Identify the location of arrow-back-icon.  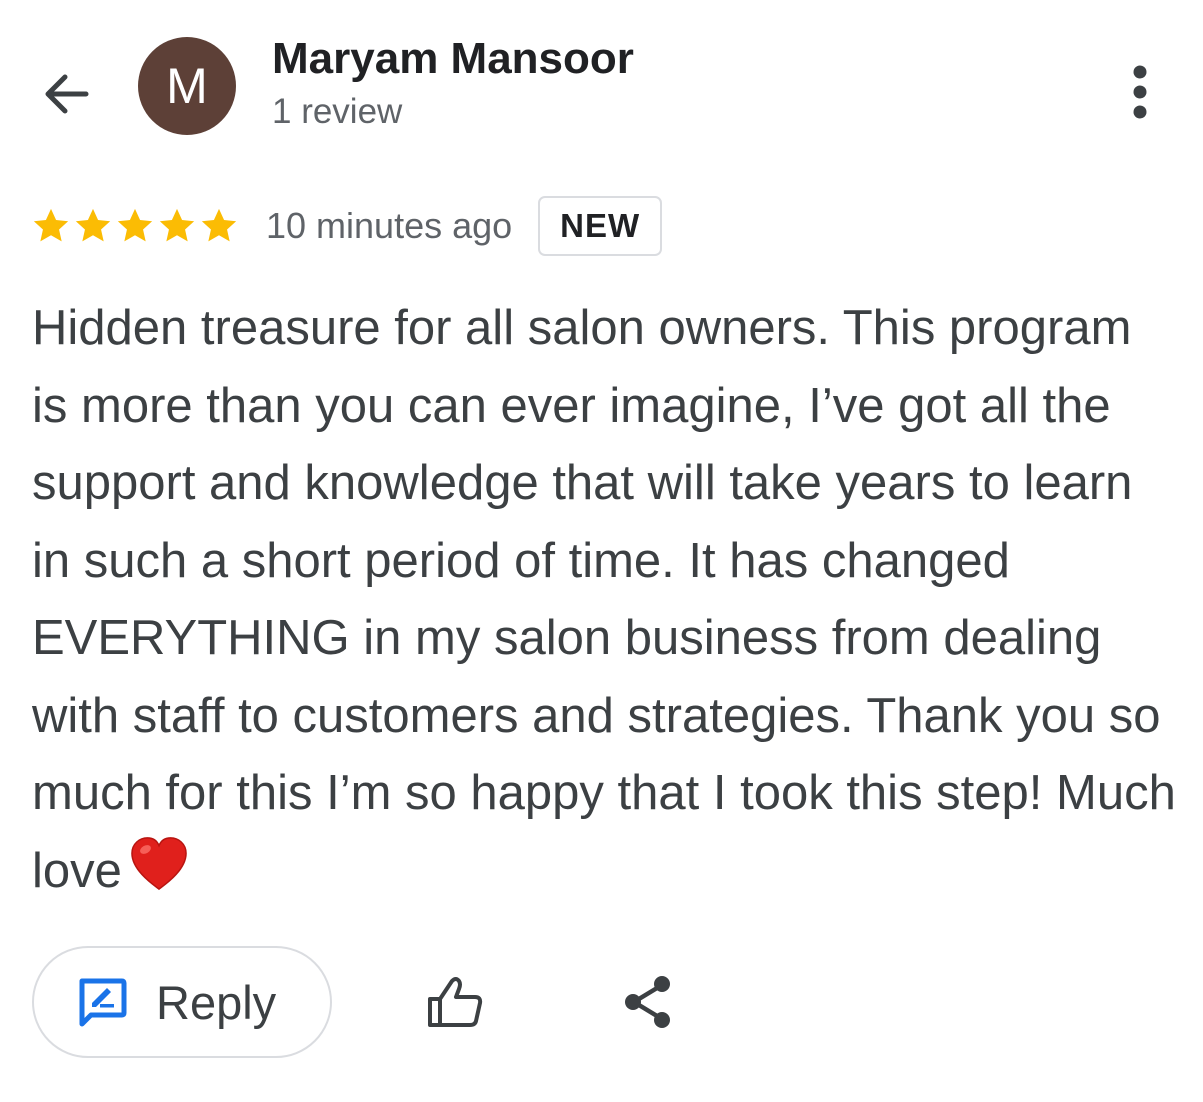
(67, 94).